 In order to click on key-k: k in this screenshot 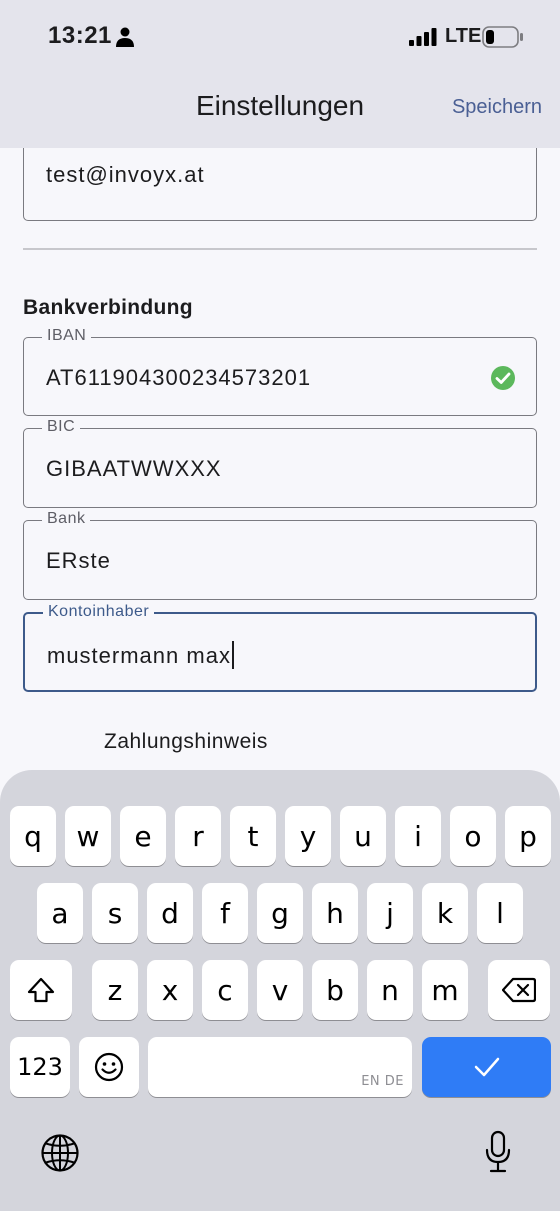, I will do `click(445, 913)`.